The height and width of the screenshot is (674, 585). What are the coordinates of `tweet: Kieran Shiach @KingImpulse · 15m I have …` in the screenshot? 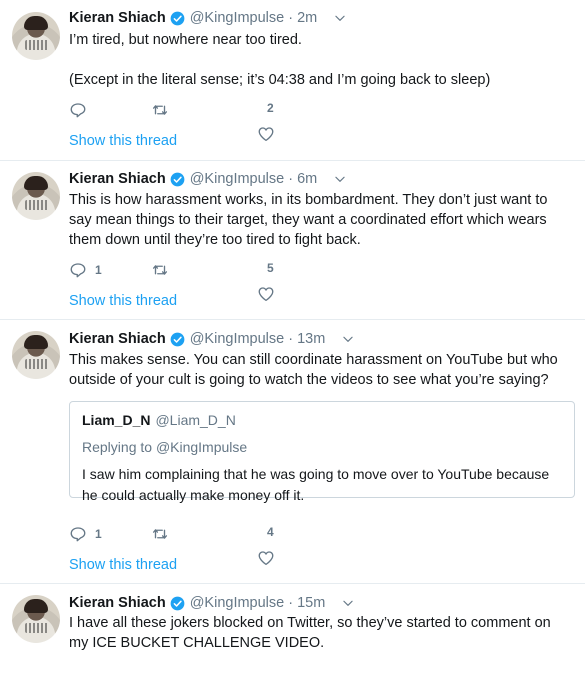 It's located at (292, 629).